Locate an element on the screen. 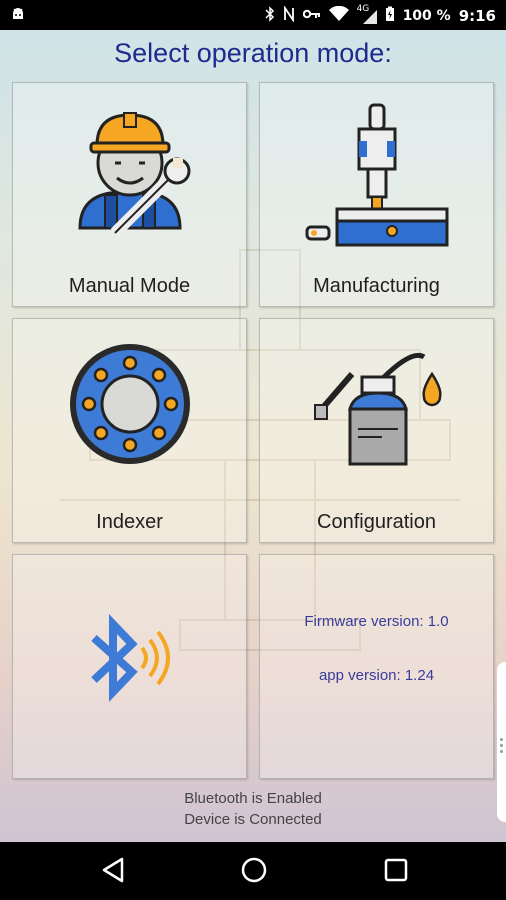  connection-status: Bluetooth is Enabled Device is Connected is located at coordinates (253, 809).